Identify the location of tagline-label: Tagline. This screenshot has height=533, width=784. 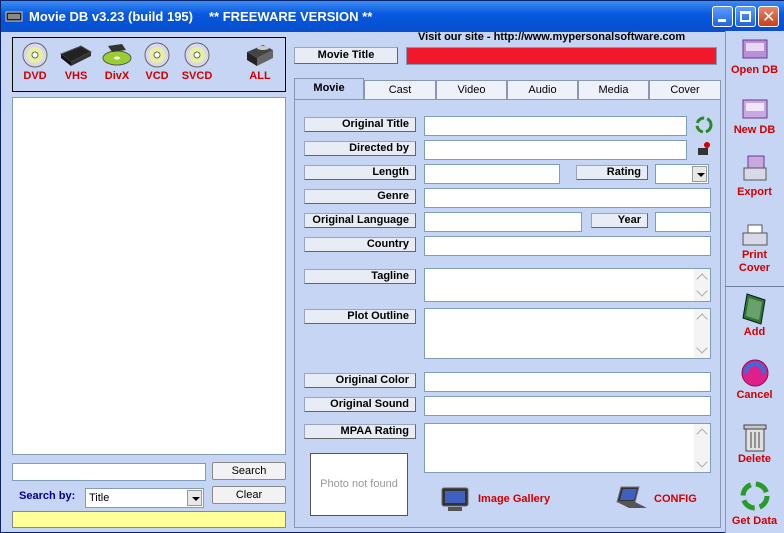
(360, 276).